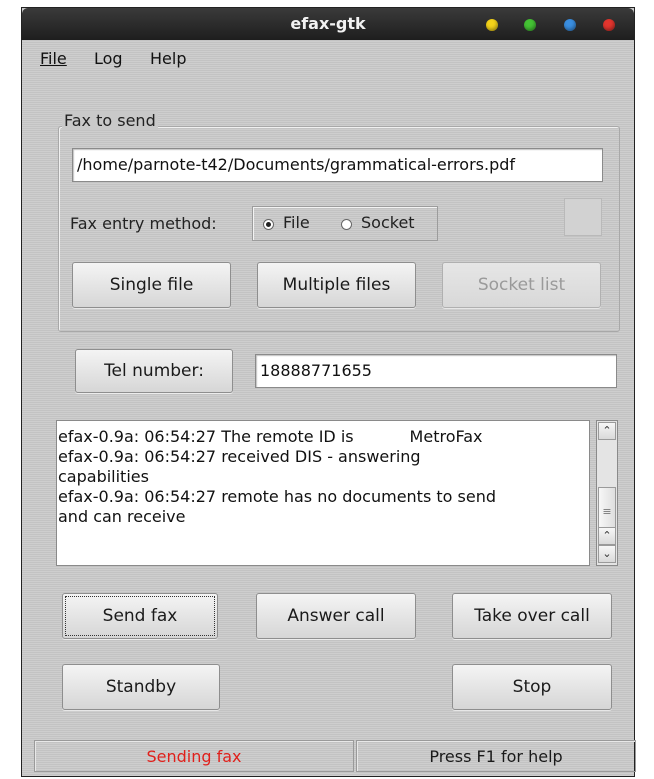  I want to click on socket-list-button: Socket list, so click(521, 285).